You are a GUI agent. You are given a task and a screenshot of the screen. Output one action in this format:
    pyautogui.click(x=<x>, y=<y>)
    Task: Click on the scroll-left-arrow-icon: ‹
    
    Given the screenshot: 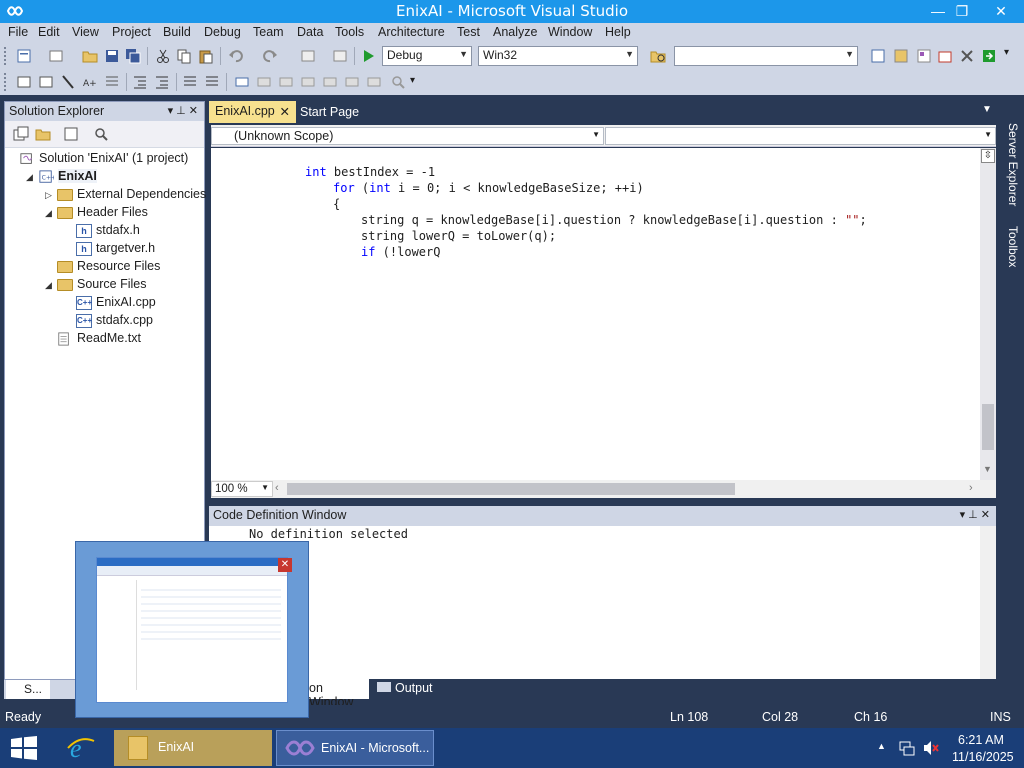 What is the action you would take?
    pyautogui.click(x=277, y=488)
    